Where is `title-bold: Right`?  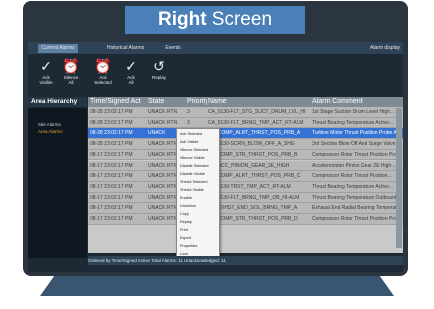
title-bold: Right is located at coordinates (182, 19).